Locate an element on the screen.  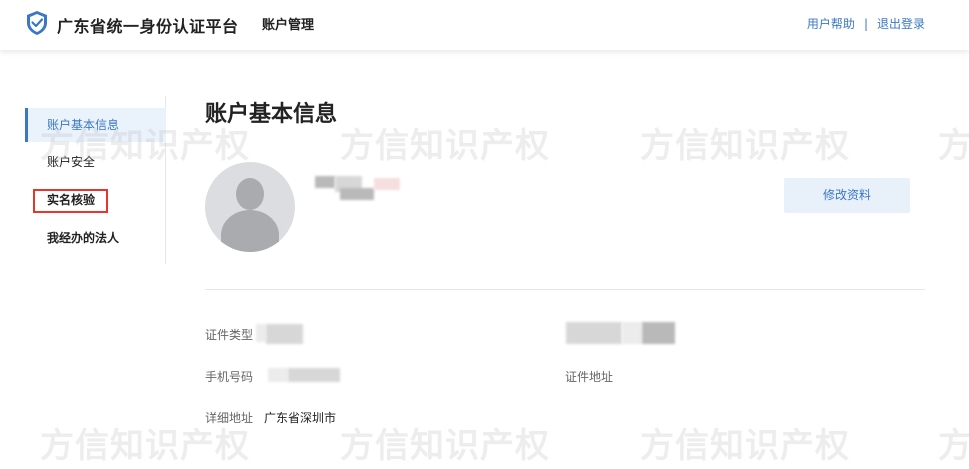
user-help-link: 用户帮助 is located at coordinates (831, 23).